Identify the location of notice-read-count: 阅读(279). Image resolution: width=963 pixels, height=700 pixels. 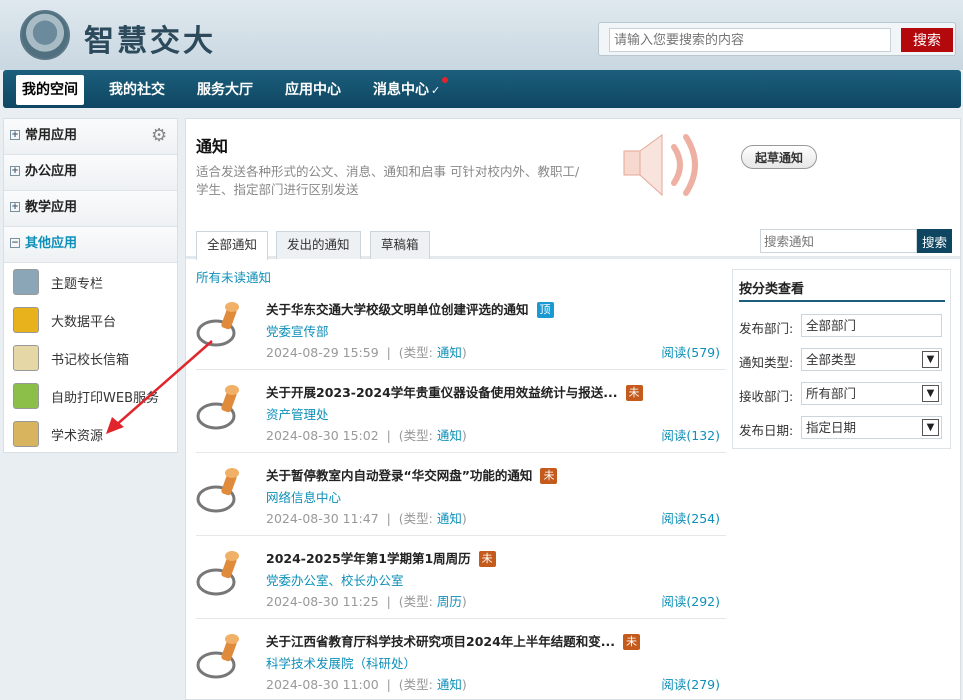
(690, 683).